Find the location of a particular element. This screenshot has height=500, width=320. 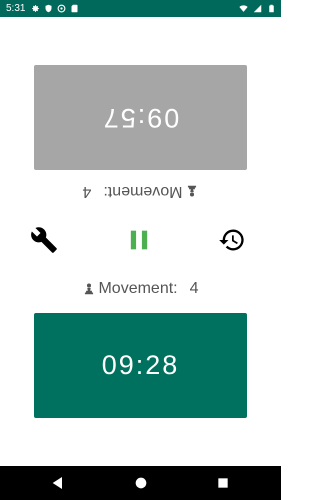

opponent-clock-button: 09:57 is located at coordinates (140, 117).